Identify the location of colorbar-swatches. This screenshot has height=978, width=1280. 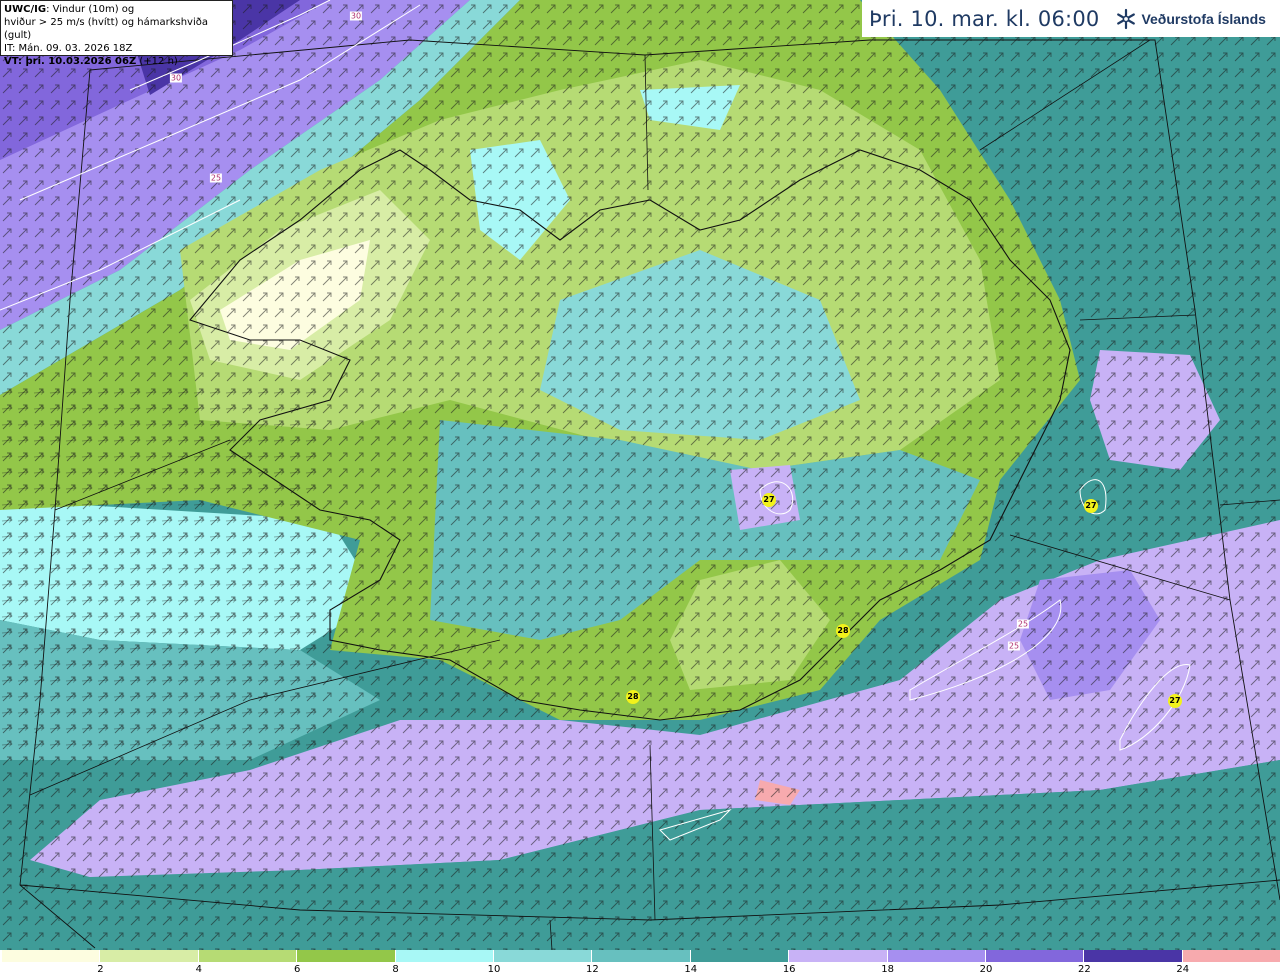
(641, 956).